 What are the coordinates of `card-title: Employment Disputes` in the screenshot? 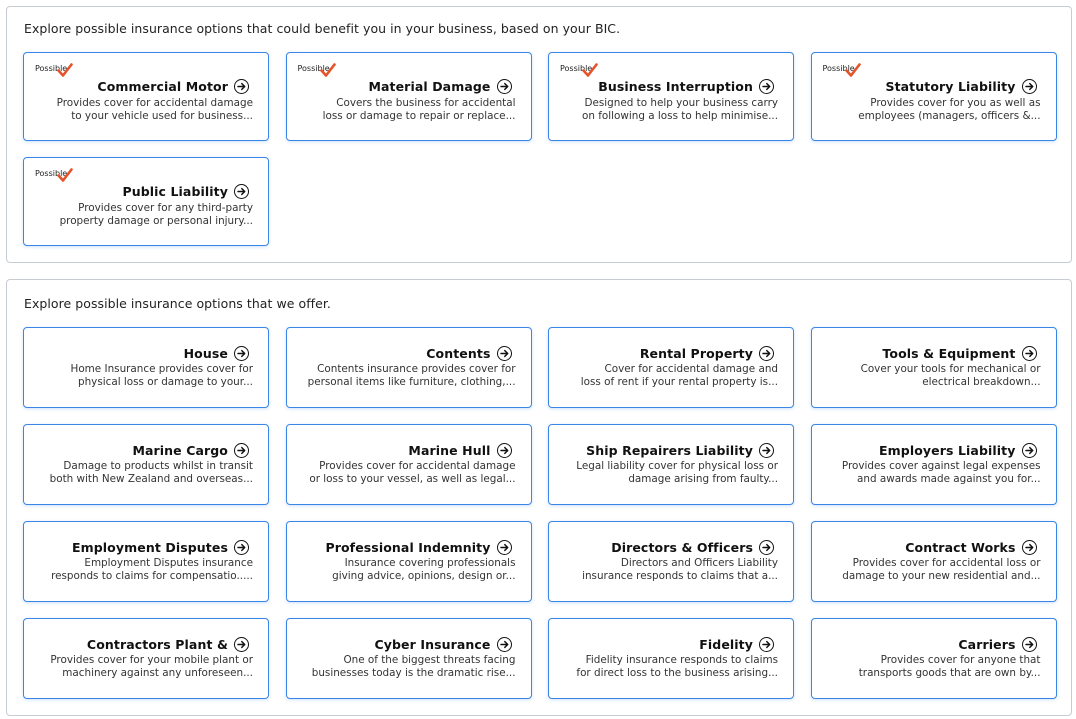 It's located at (149, 547).